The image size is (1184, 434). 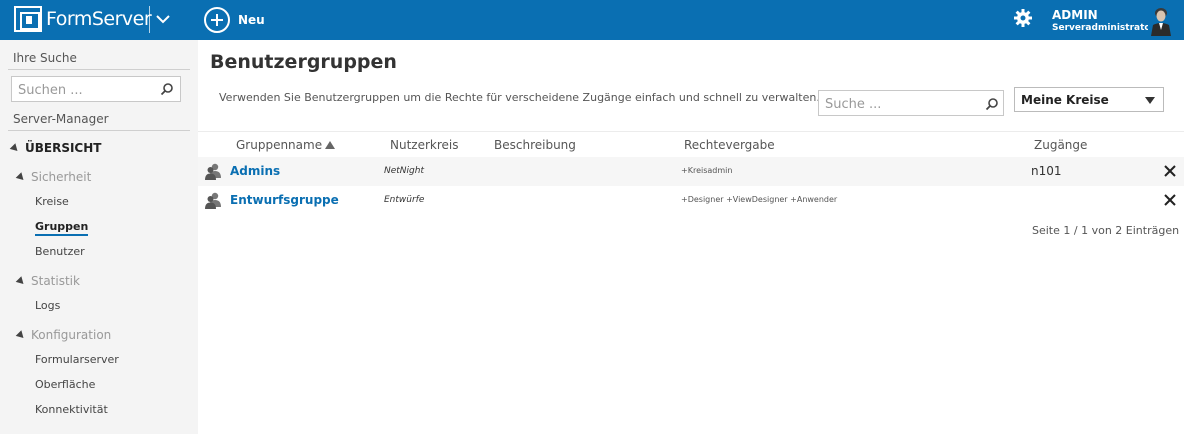 I want to click on sidebar-item-logs: Logs, so click(x=47, y=305).